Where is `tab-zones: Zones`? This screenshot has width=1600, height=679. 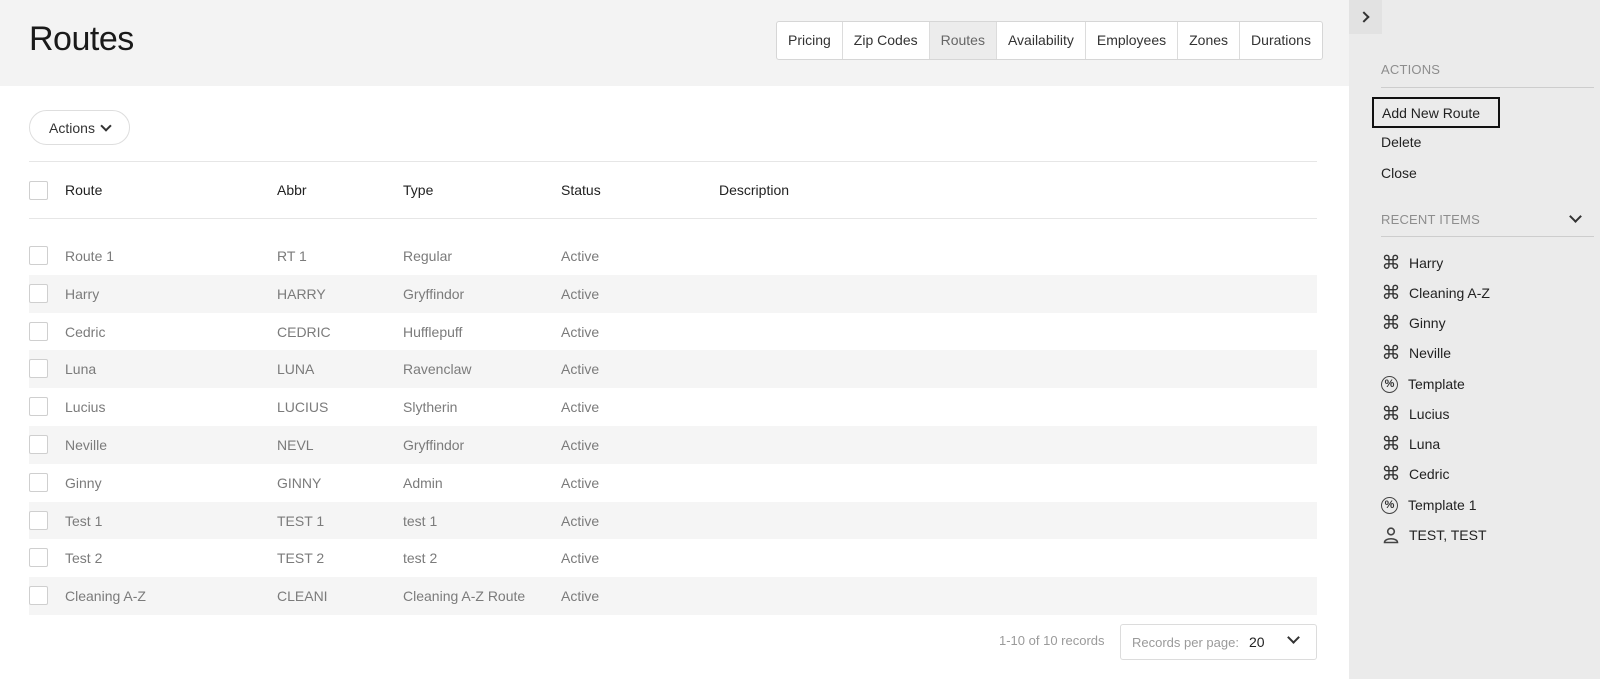
tab-zones: Zones is located at coordinates (1209, 40).